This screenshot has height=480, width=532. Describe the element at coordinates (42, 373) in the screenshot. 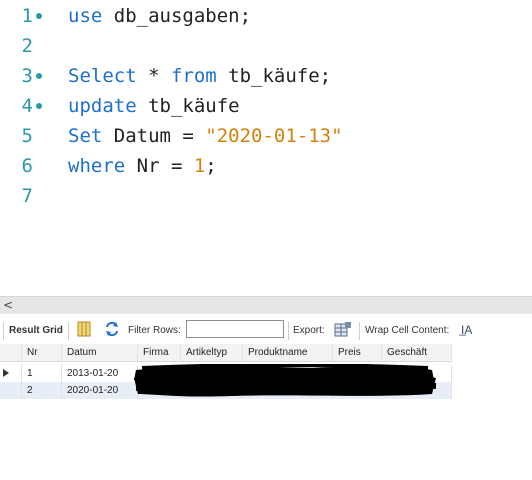

I see `table-cell: 1` at that location.